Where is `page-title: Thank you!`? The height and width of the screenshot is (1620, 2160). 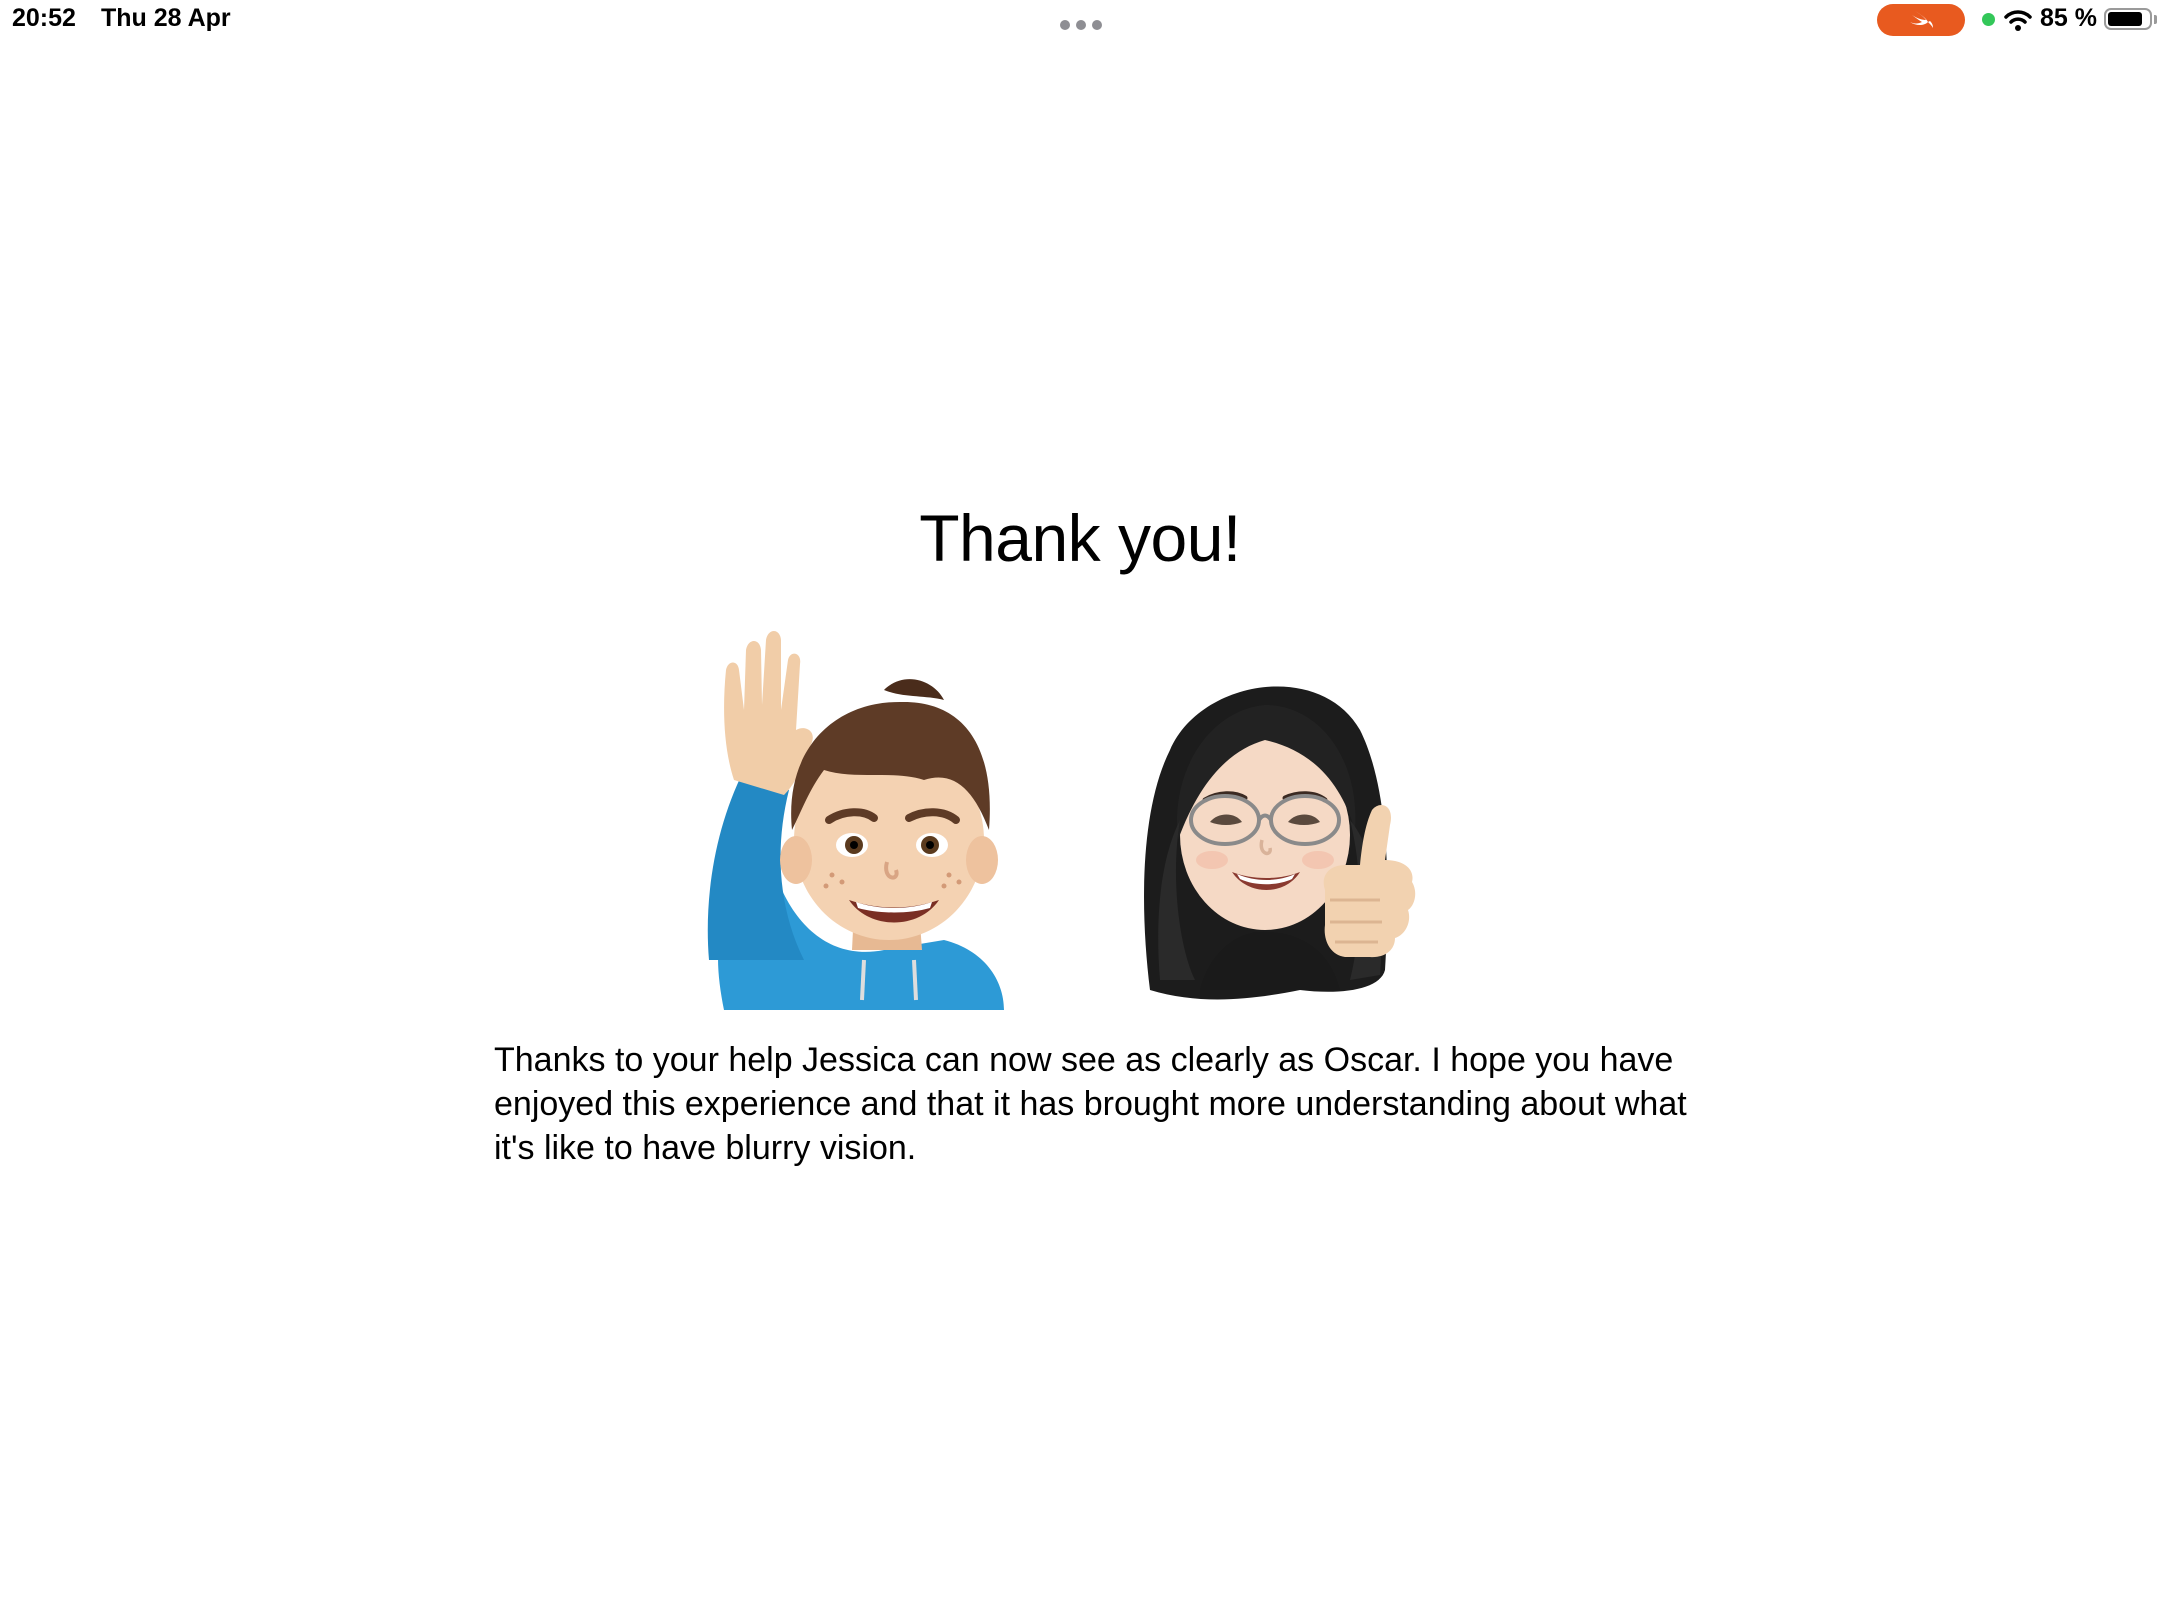 page-title: Thank you! is located at coordinates (1080, 538).